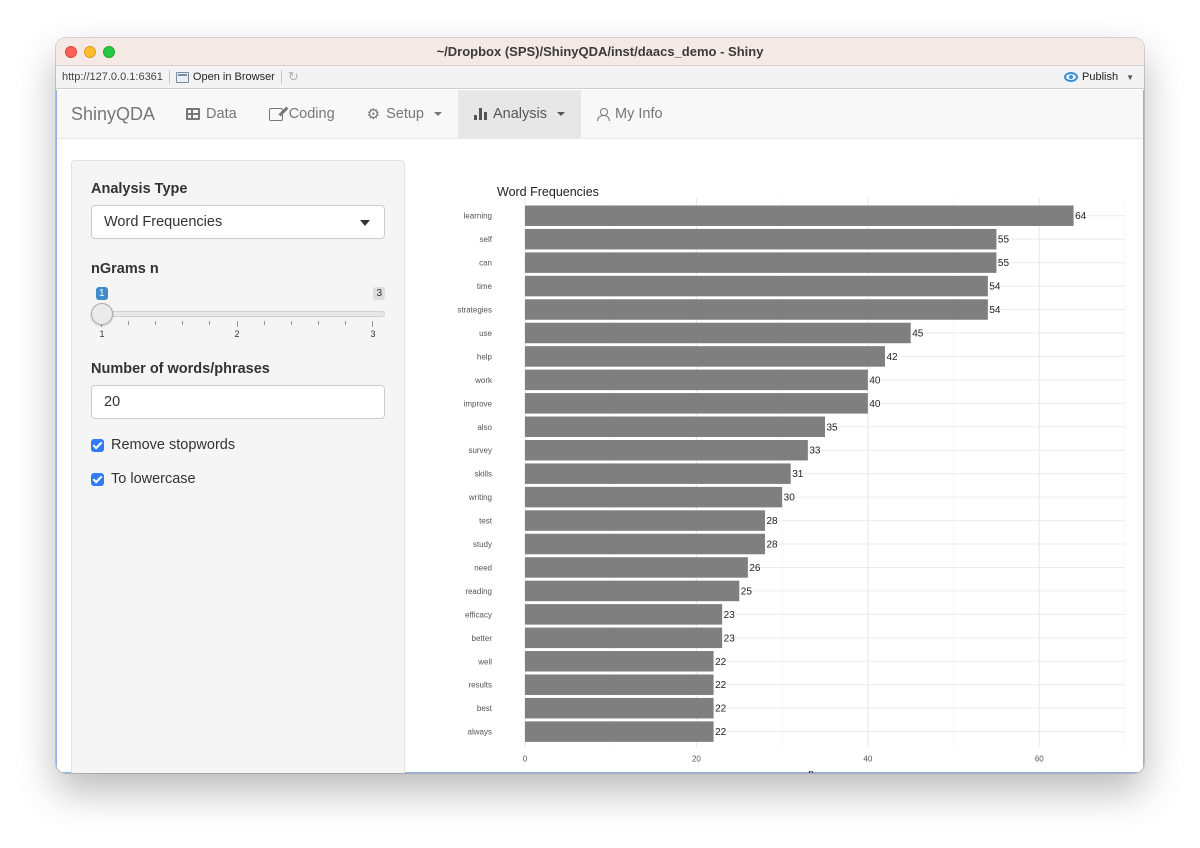 The width and height of the screenshot is (1200, 848). I want to click on url-text: http://127.0.0.1:6361, so click(109, 77).